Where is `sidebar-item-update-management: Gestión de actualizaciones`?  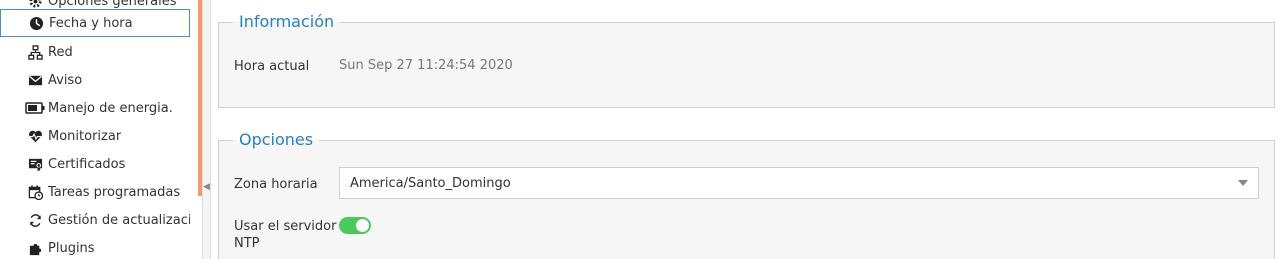
sidebar-item-update-management: Gestión de actualizaciones is located at coordinates (95, 220).